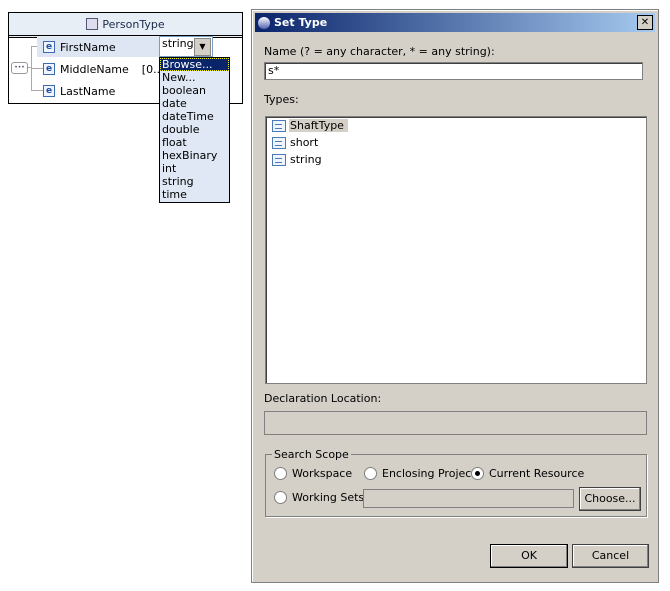  What do you see at coordinates (328, 497) in the screenshot?
I see `radio-label: Working Sets` at bounding box center [328, 497].